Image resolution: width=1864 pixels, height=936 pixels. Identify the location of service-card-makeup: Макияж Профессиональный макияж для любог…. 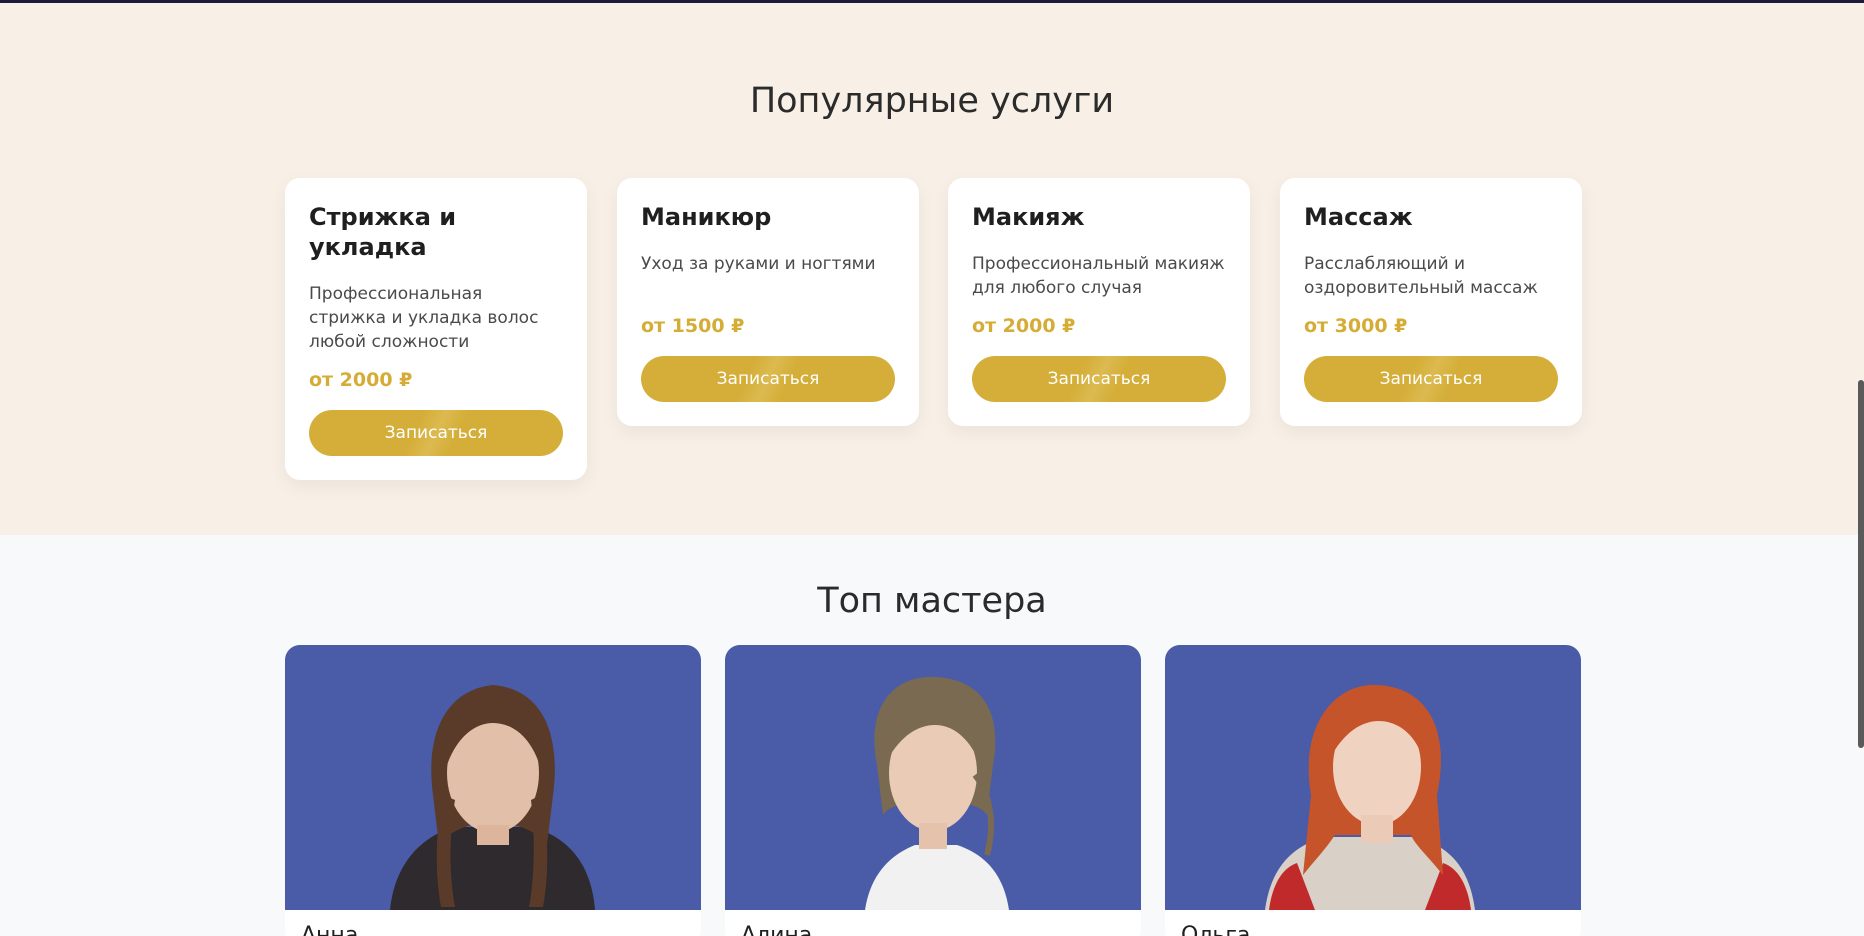
(1099, 302).